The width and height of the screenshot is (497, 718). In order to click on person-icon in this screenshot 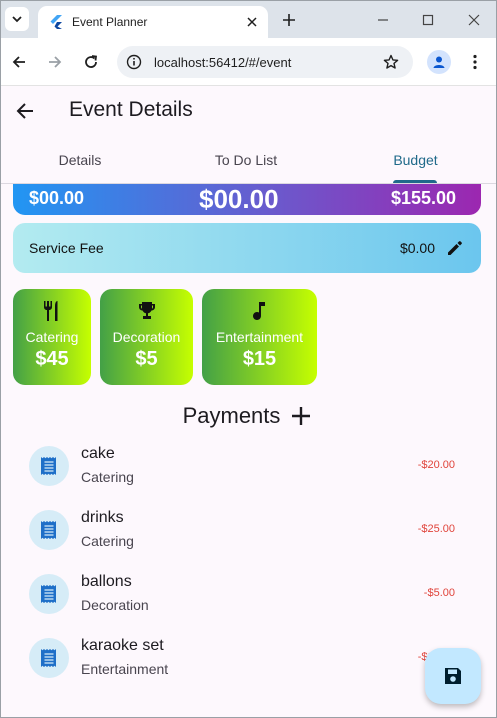, I will do `click(439, 62)`.